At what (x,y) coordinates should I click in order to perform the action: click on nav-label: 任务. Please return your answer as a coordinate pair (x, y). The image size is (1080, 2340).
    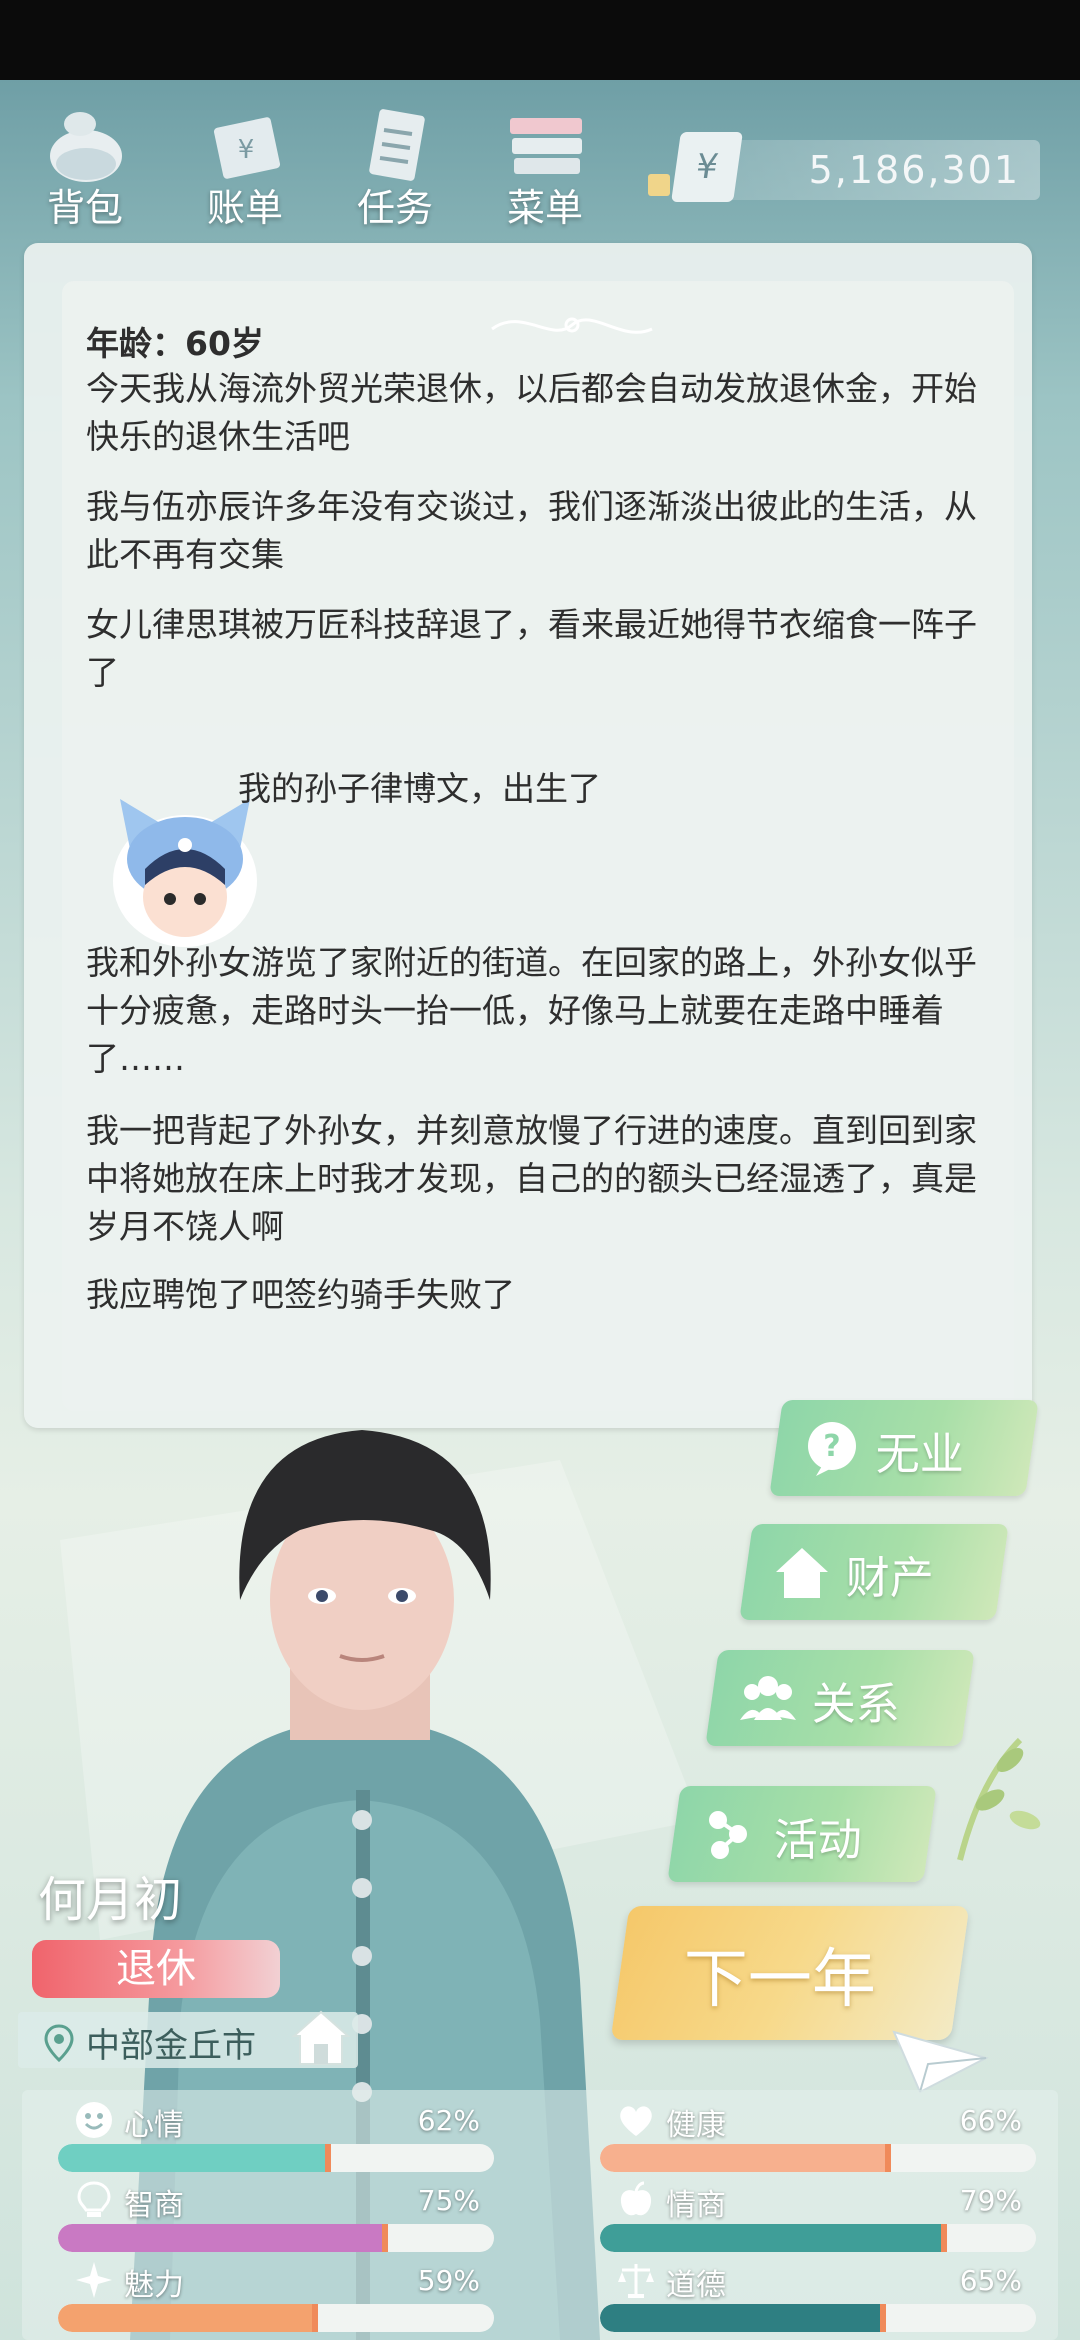
    Looking at the image, I should click on (394, 208).